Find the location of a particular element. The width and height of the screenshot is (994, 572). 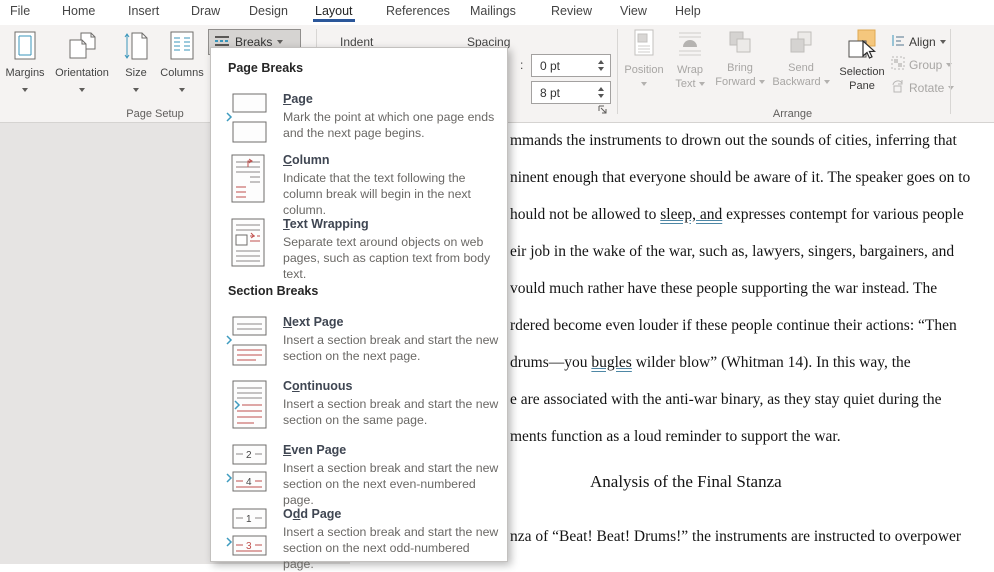

menu-item-title: Continuous is located at coordinates (318, 386).